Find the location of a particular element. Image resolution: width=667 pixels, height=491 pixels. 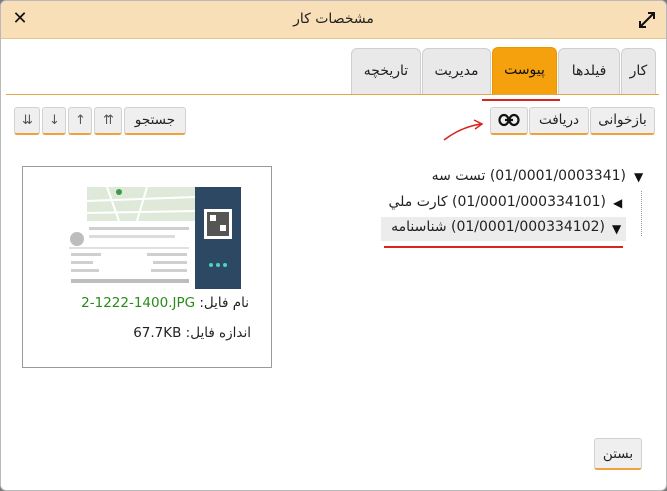

link-button is located at coordinates (509, 121).